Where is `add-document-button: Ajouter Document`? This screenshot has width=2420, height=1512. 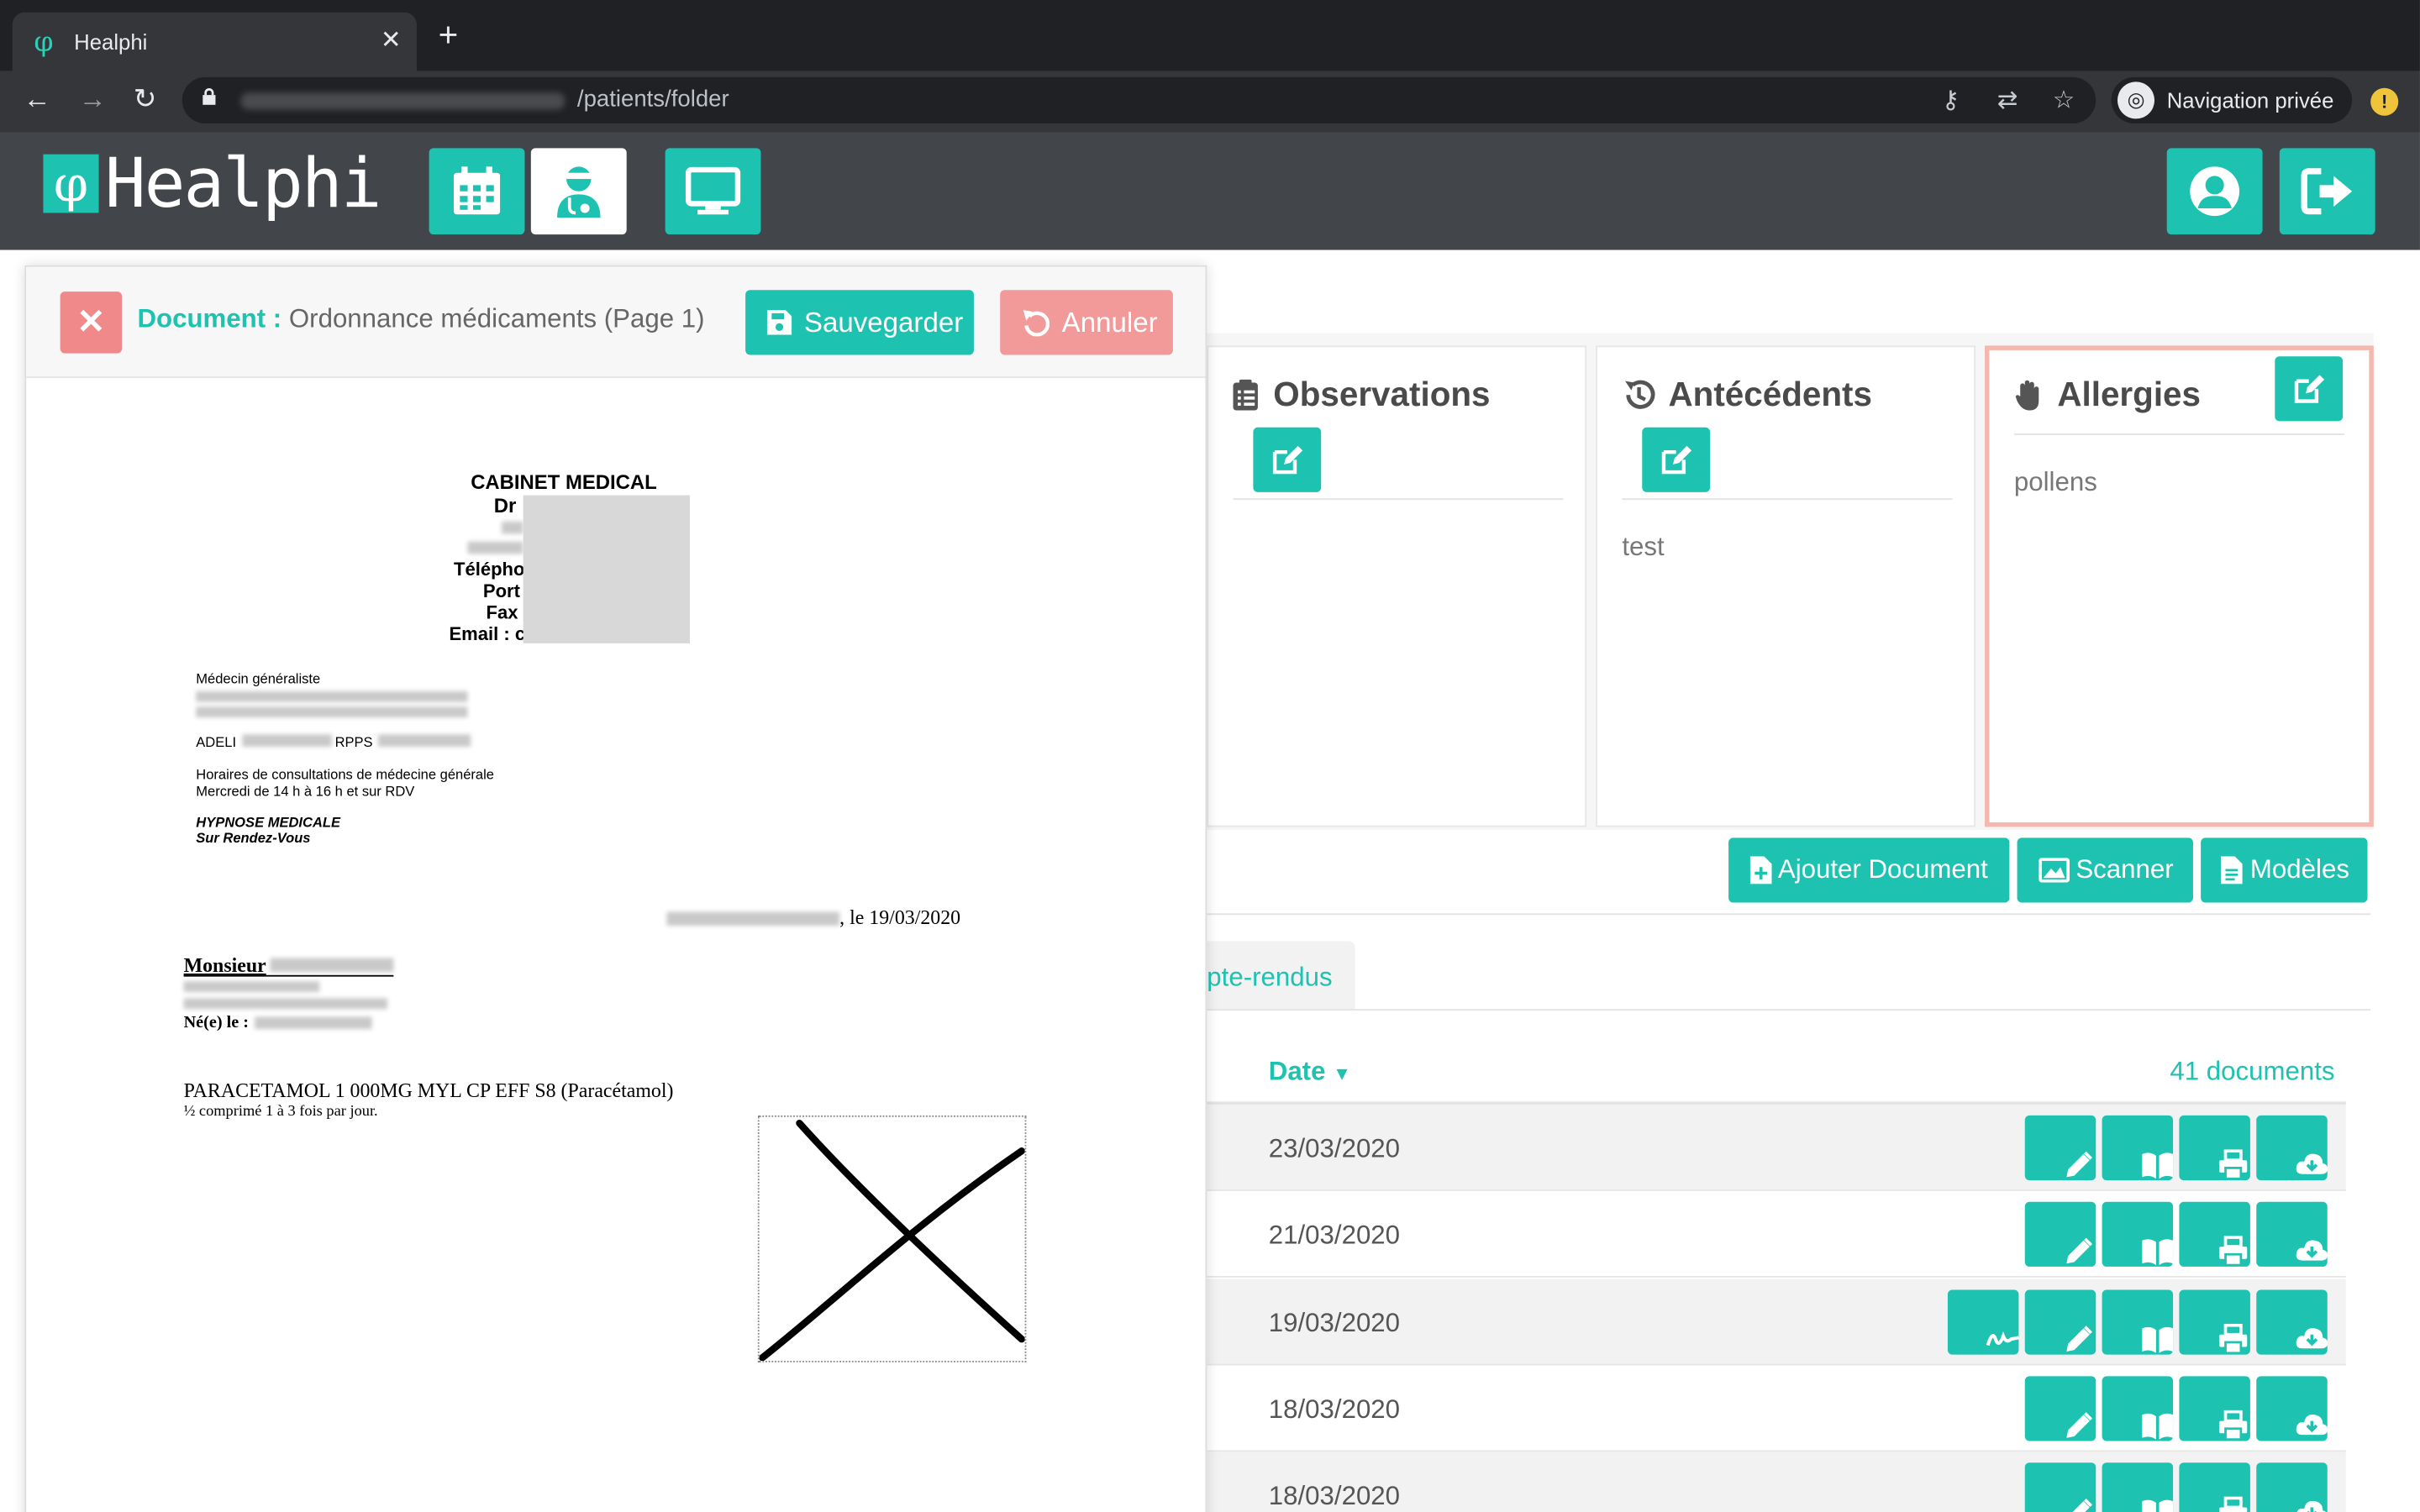
add-document-button: Ajouter Document is located at coordinates (1869, 870).